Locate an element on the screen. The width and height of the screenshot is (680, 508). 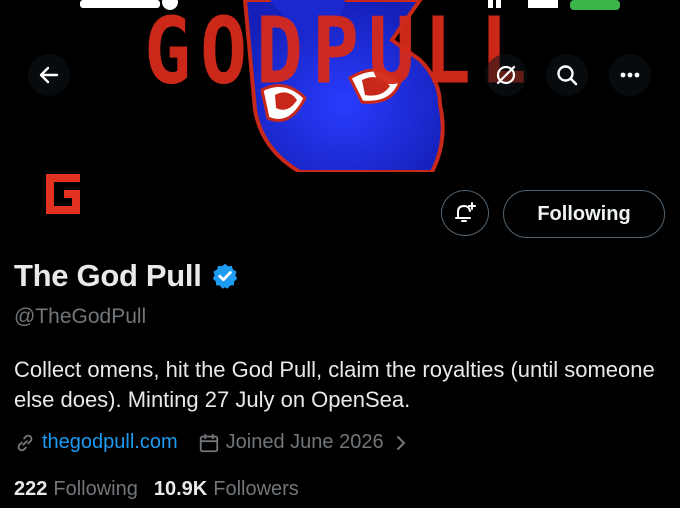
eye-slash-icon is located at coordinates (506, 75).